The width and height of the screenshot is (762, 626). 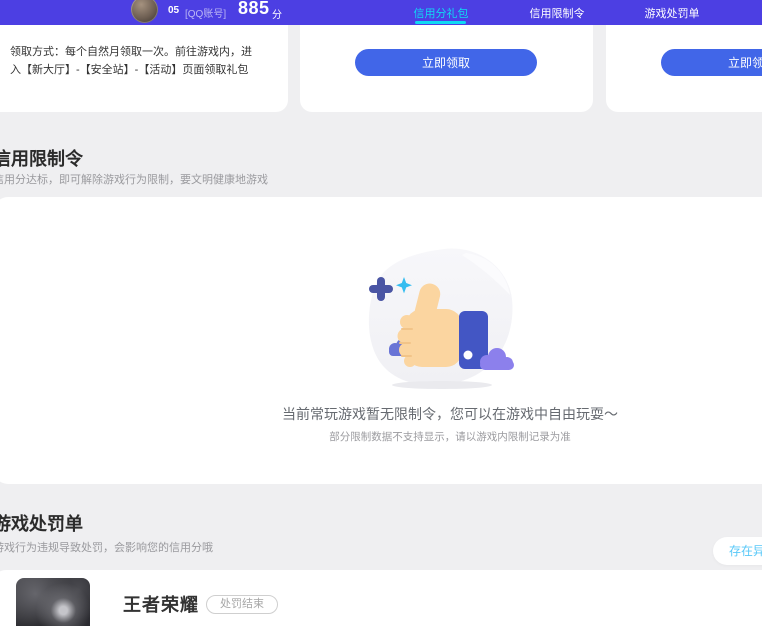 What do you see at coordinates (174, 10) in the screenshot?
I see `username: 05` at bounding box center [174, 10].